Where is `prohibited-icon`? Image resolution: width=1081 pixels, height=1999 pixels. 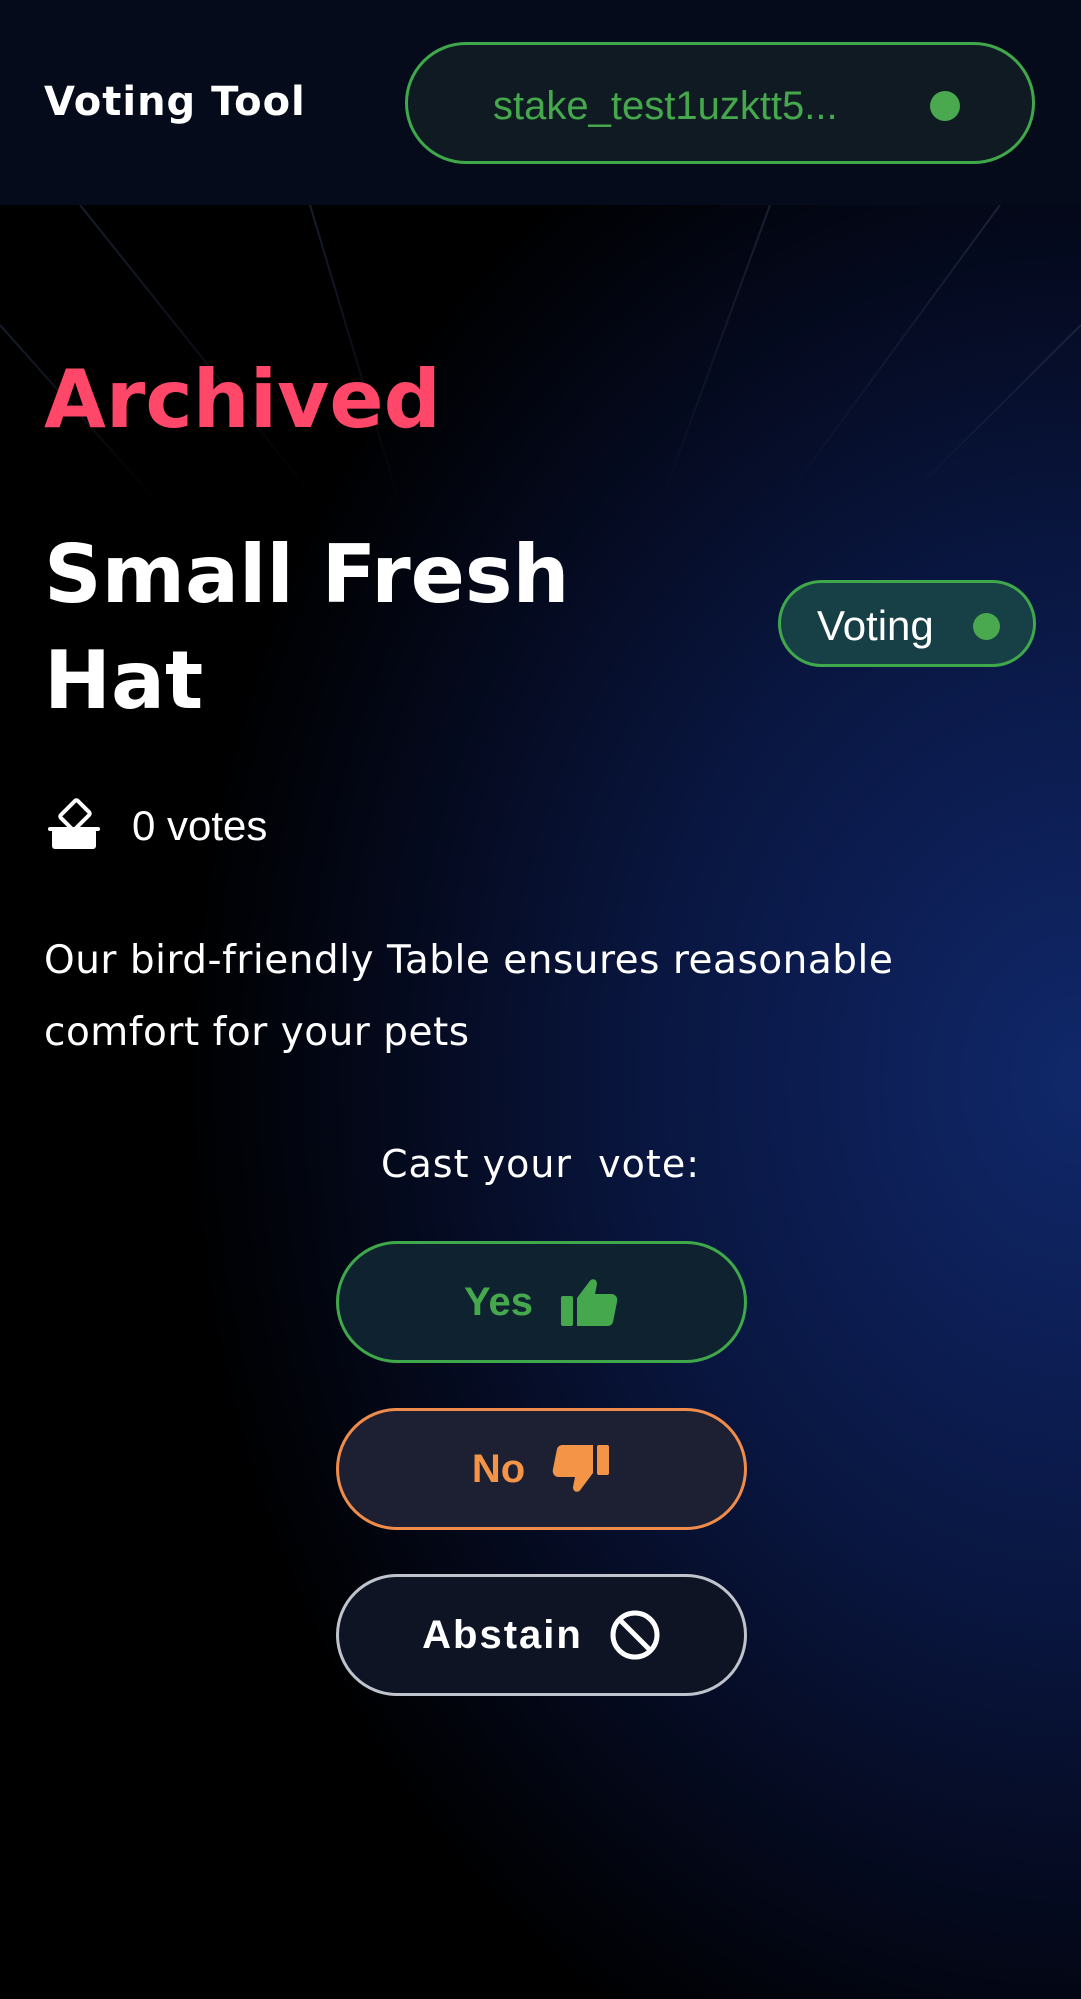
prohibited-icon is located at coordinates (635, 1635).